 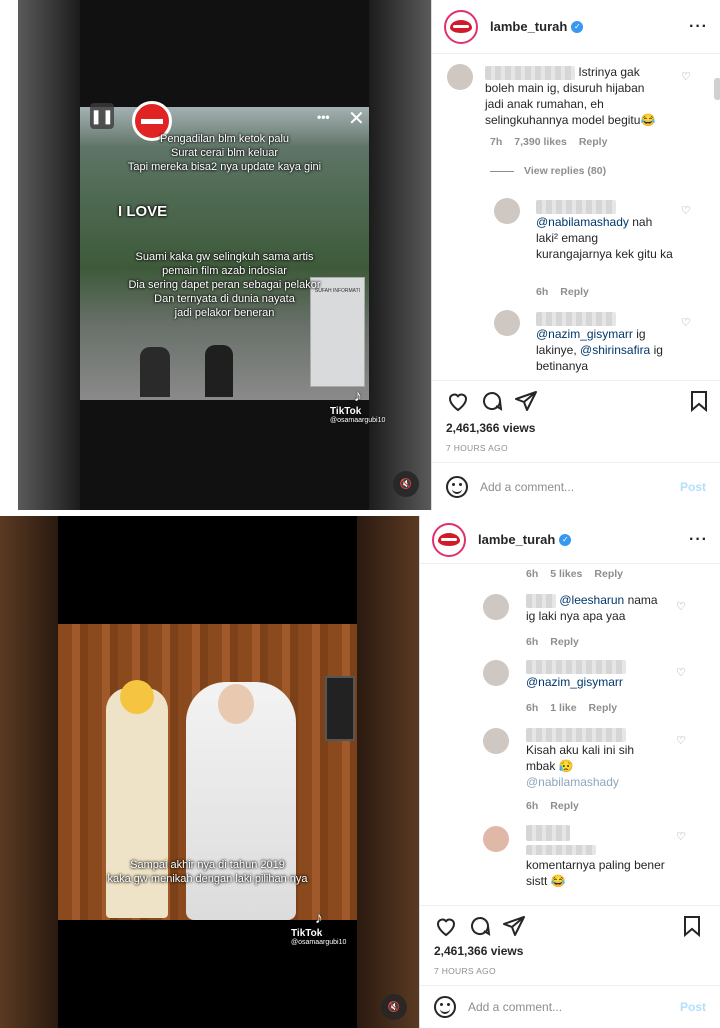 I want to click on reply-1: @leesharun nama ig laki nya apa yaa, so click(x=592, y=608).